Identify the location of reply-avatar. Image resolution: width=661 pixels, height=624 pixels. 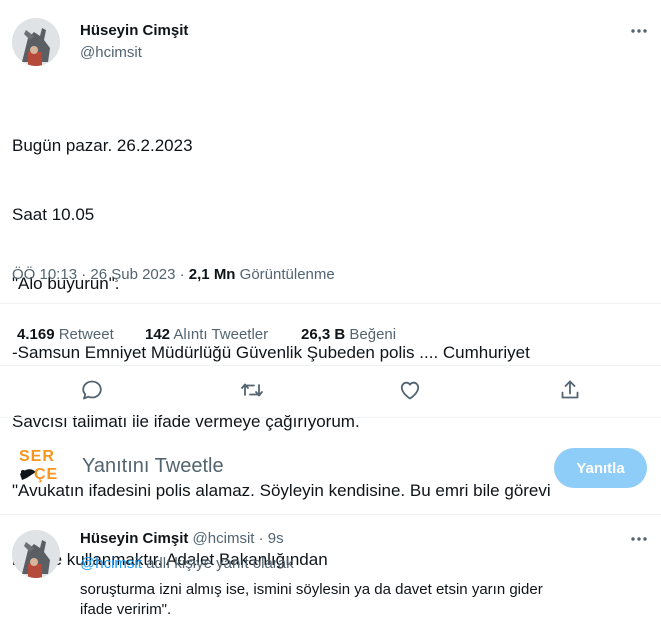
(36, 554).